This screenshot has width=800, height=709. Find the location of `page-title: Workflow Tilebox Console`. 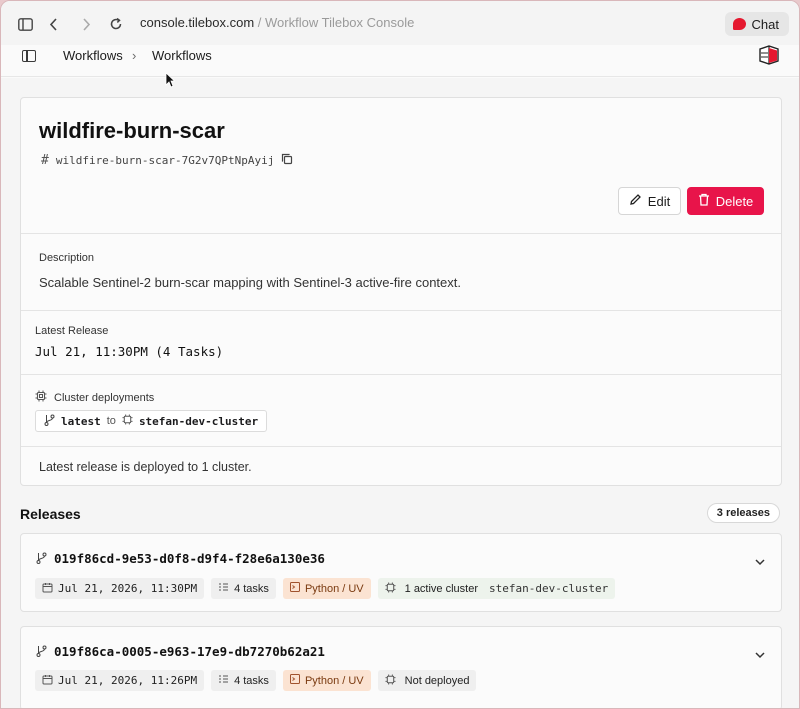

page-title: Workflow Tilebox Console is located at coordinates (340, 22).